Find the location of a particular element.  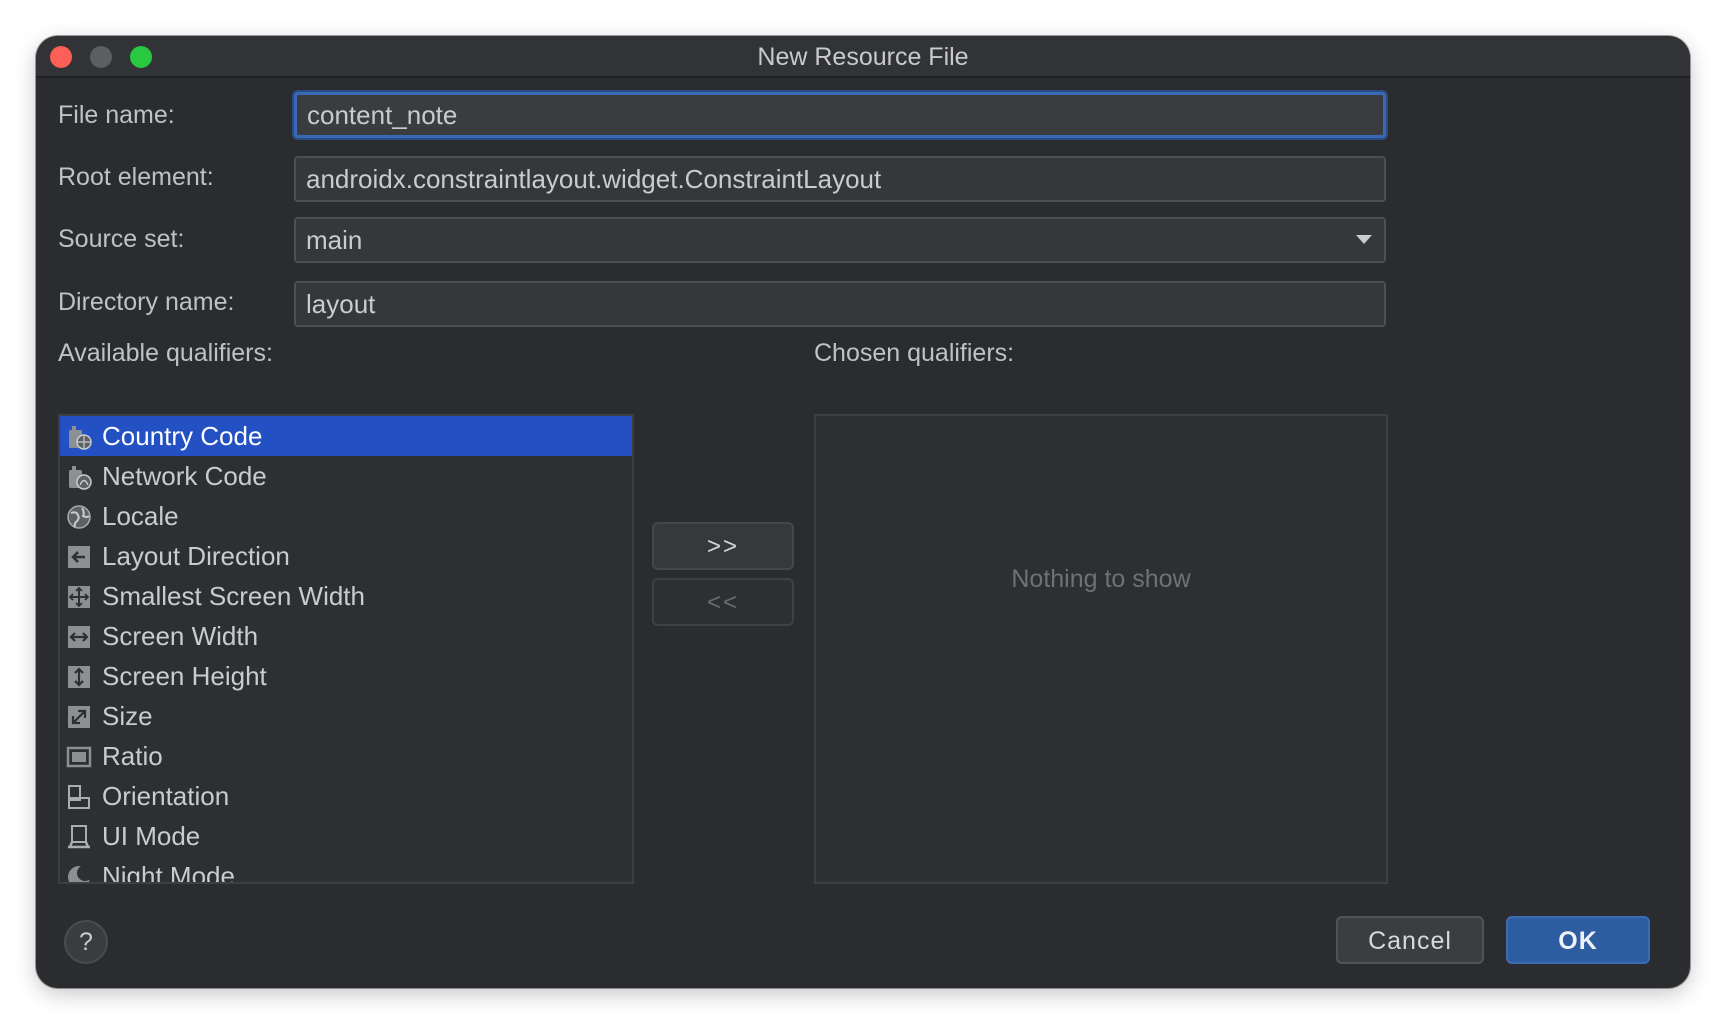

qualifier-item-orientation: Orientation is located at coordinates (346, 796).